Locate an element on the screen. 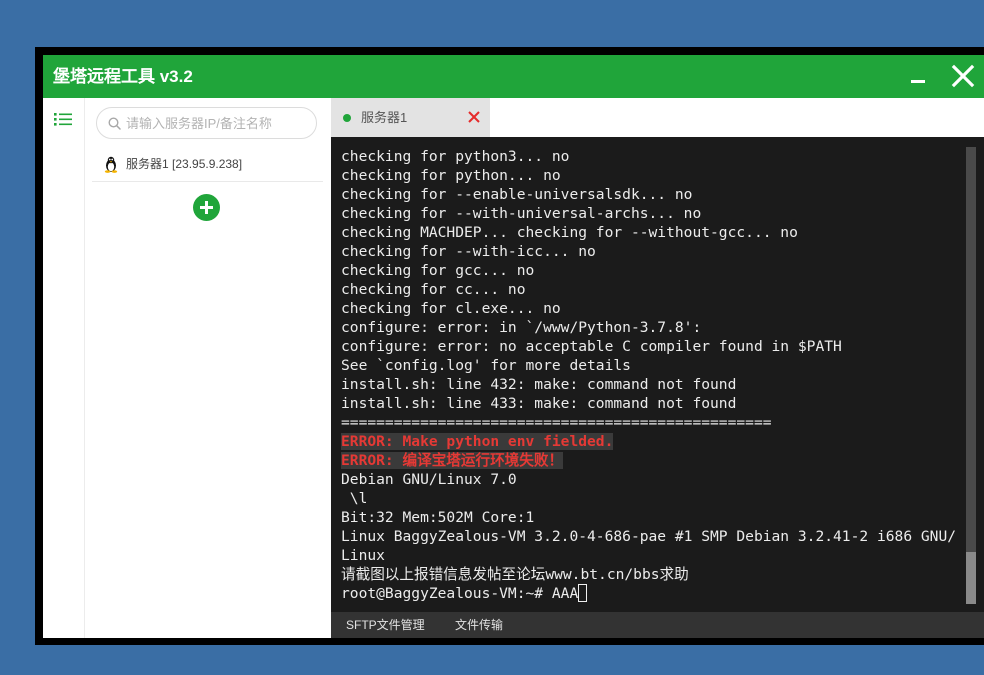  terminal-line: 请截图以上报错信息发帖至论坛www.bt.cn/bbs求助 is located at coordinates (651, 574).